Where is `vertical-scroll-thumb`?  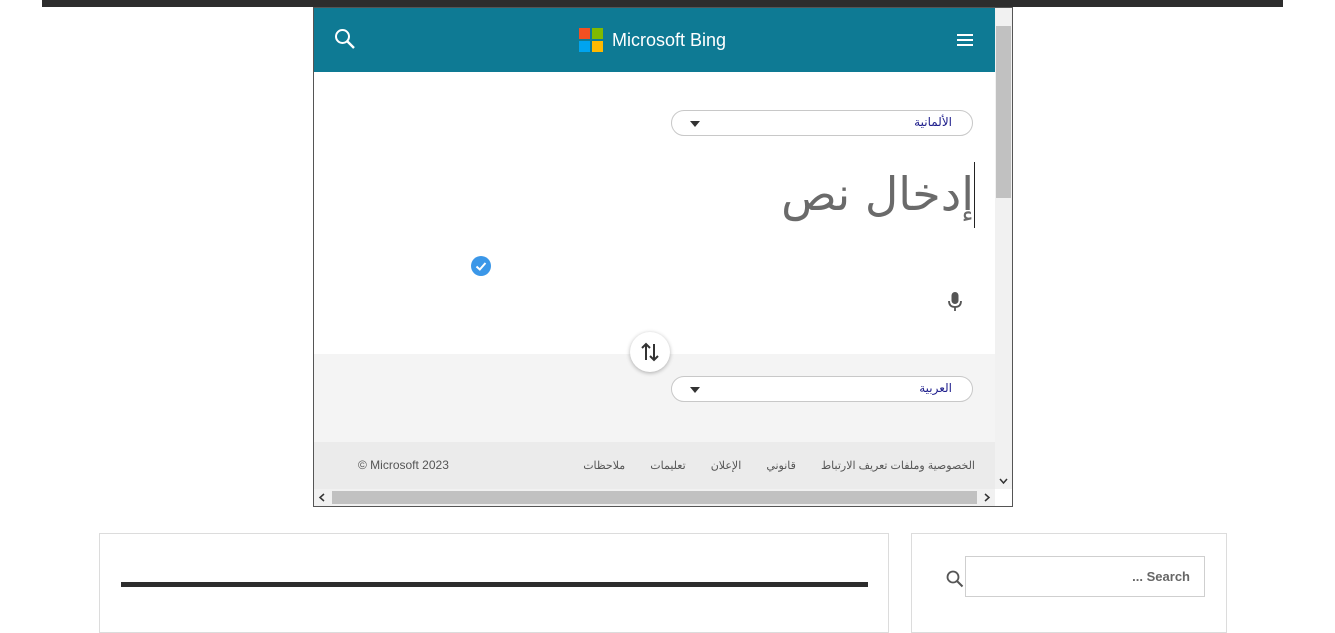 vertical-scroll-thumb is located at coordinates (1003, 112).